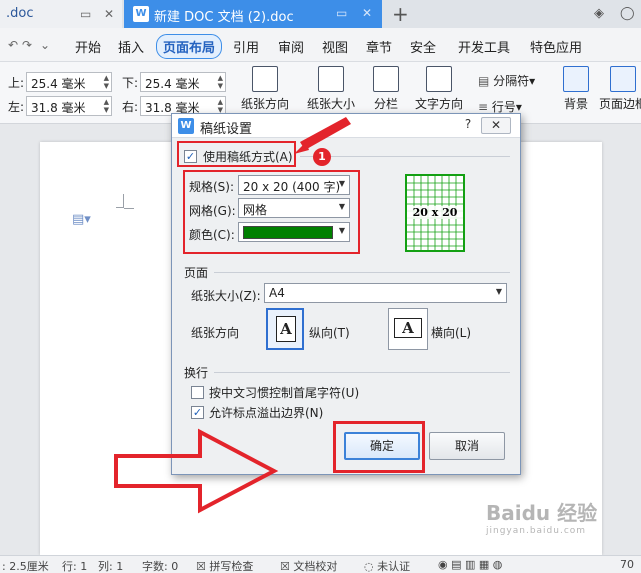  Describe the element at coordinates (627, 564) in the screenshot. I see `zoom-level: 70` at that location.